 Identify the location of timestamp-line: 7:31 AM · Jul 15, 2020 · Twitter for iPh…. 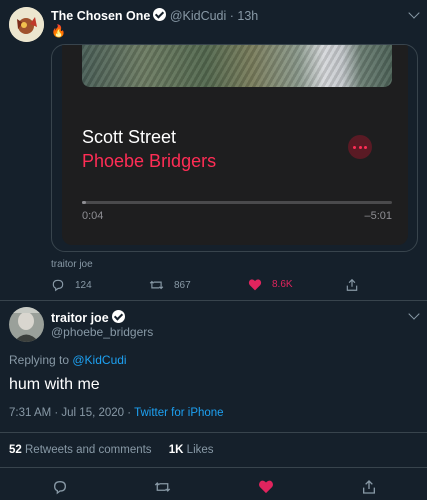
(116, 413).